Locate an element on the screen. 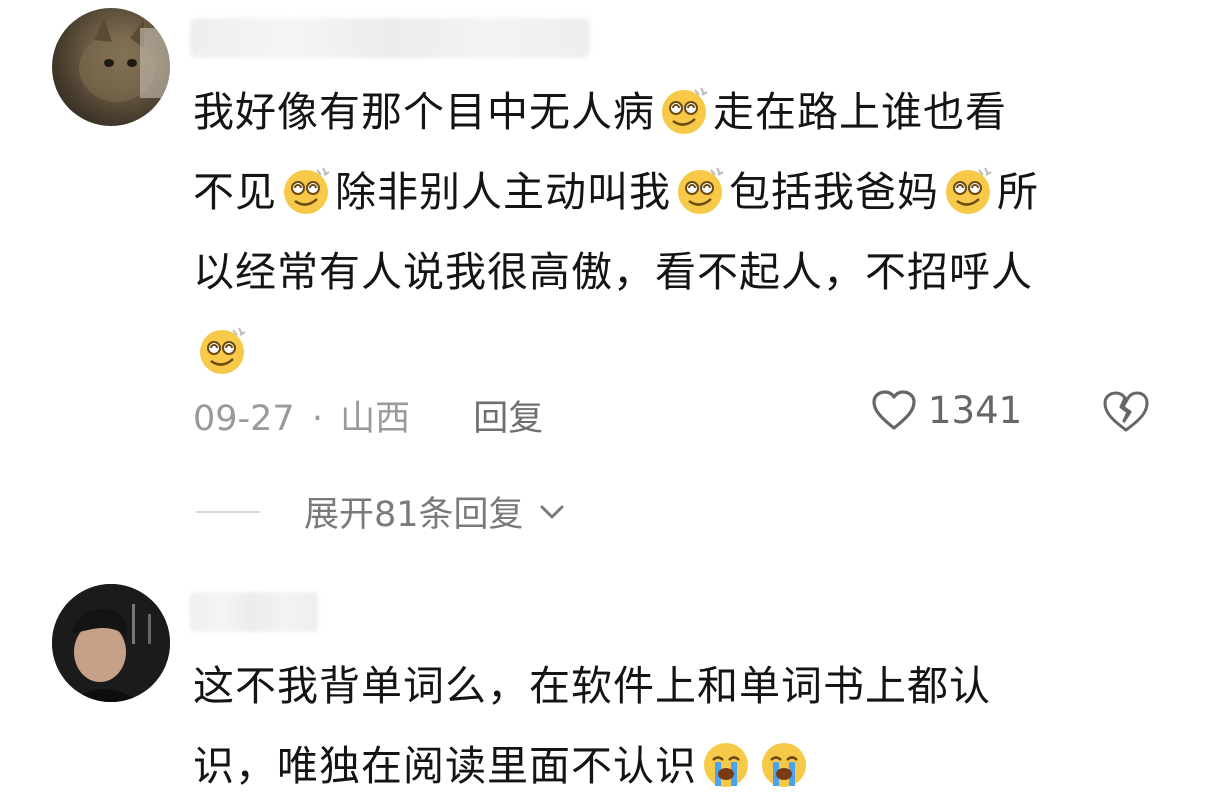  comment-meta: 09-27 · 山西 回复 is located at coordinates (368, 415).